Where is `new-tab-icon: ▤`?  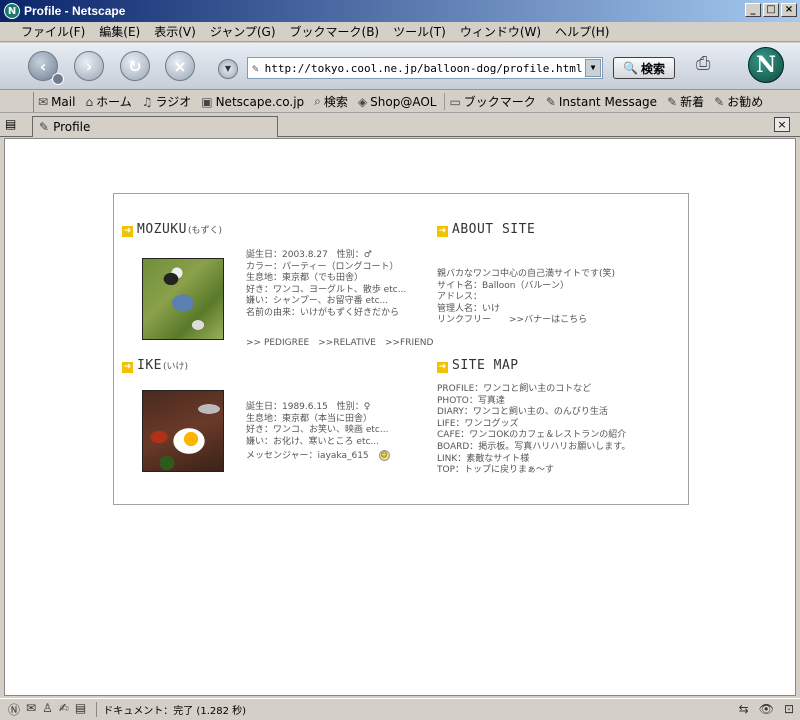 new-tab-icon: ▤ is located at coordinates (14, 125).